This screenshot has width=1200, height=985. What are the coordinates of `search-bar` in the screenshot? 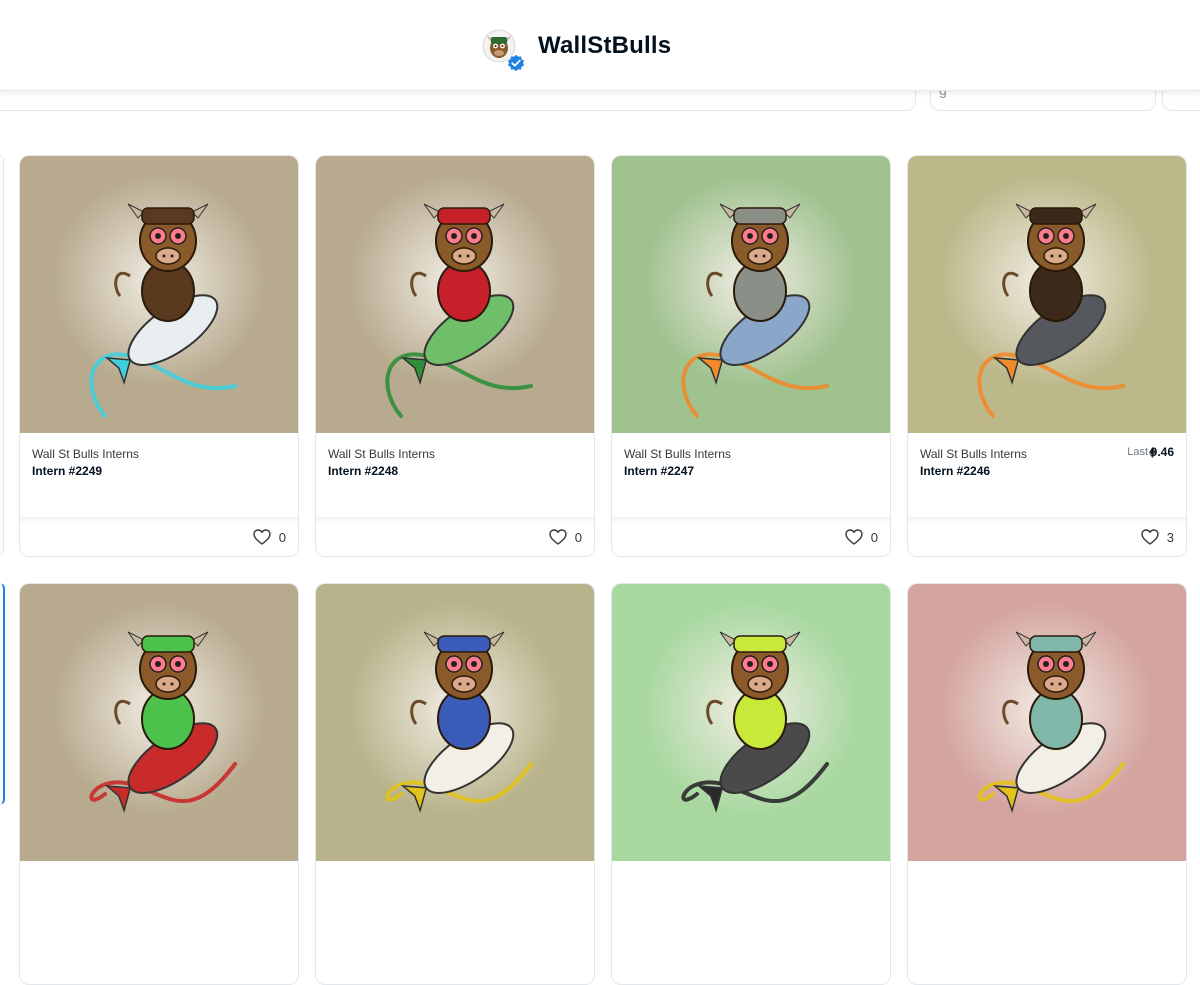 It's located at (458, 100).